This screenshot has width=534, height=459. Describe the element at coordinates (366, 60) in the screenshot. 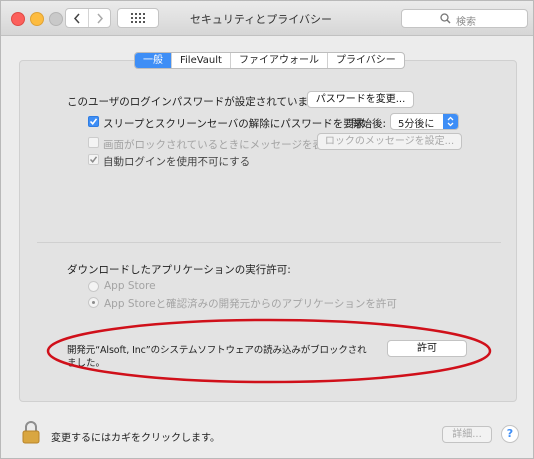

I see `tab-privacy: プライバシー` at that location.